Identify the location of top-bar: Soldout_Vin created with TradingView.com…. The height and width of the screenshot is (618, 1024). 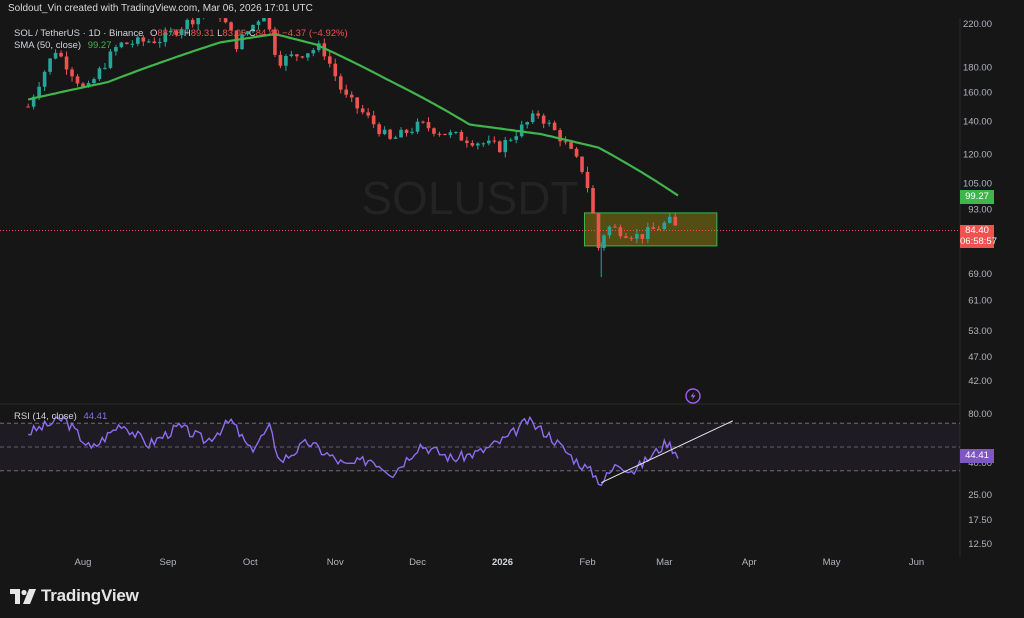
(512, 9).